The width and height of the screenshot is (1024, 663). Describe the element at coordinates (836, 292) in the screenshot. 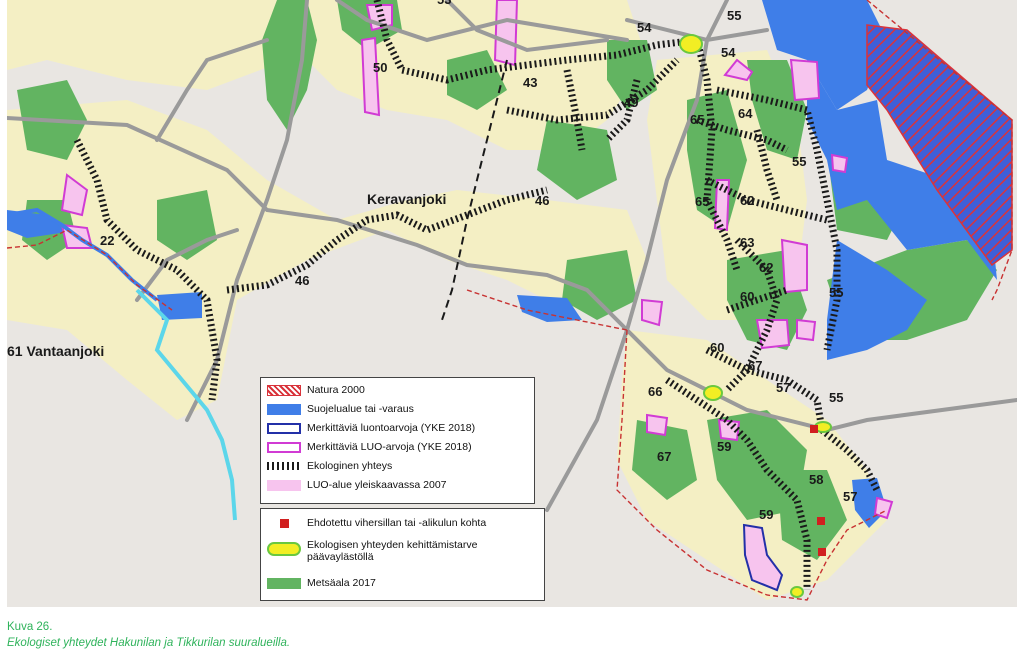

I see `label-55c: 55` at that location.